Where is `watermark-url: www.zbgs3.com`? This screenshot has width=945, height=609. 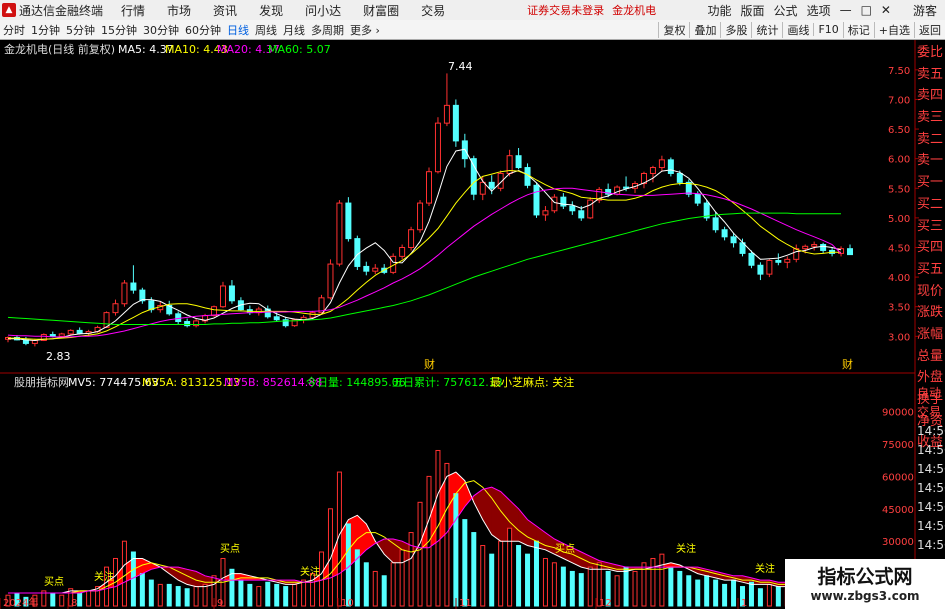 watermark-url: www.zbgs3.com is located at coordinates (865, 596).